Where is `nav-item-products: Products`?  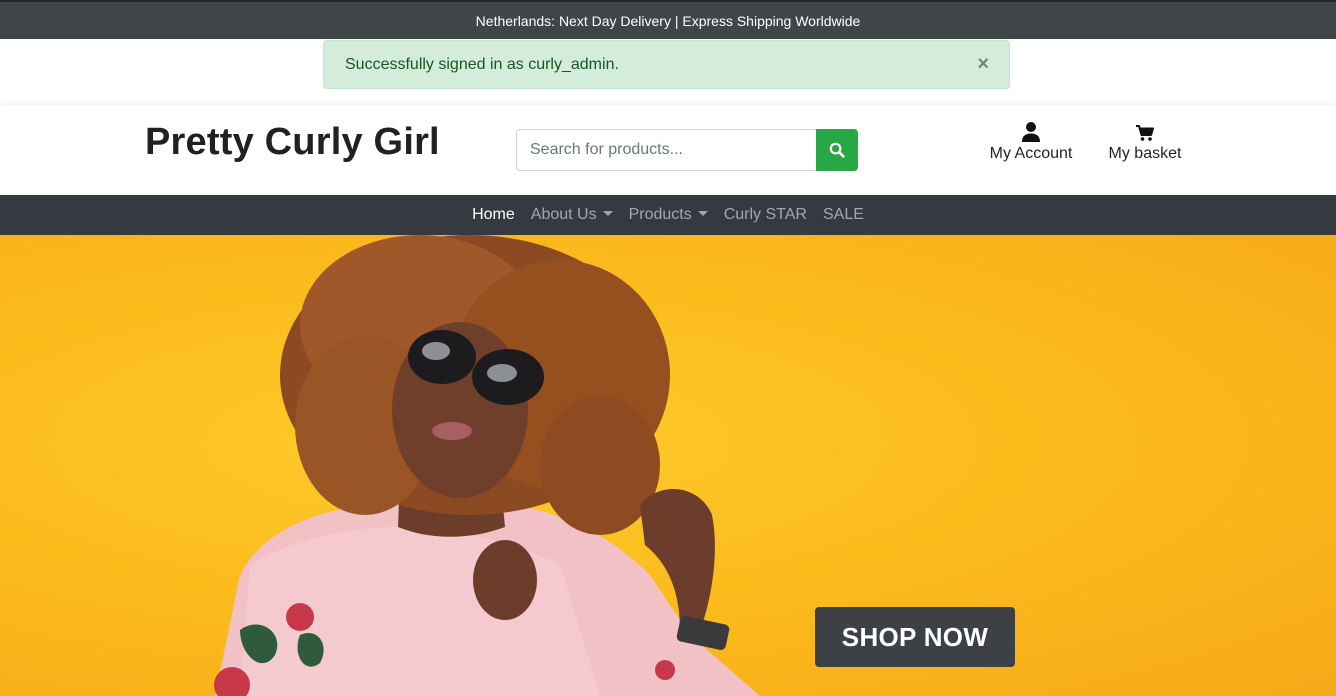
nav-item-products: Products is located at coordinates (668, 215).